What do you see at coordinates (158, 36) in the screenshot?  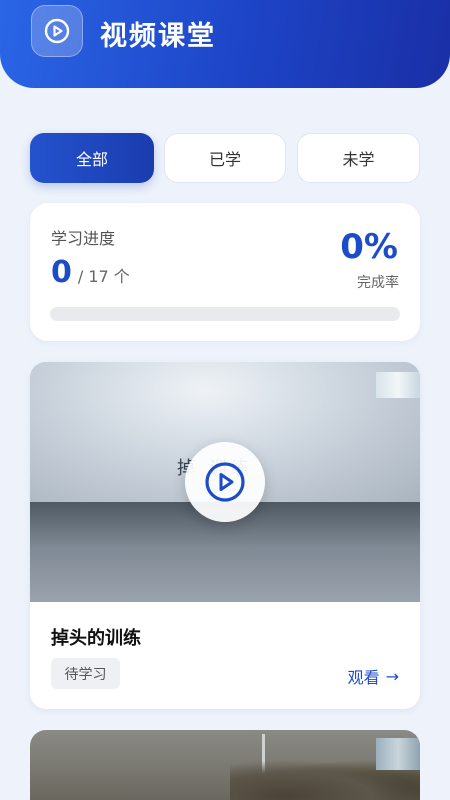 I see `page-title: 视频课堂` at bounding box center [158, 36].